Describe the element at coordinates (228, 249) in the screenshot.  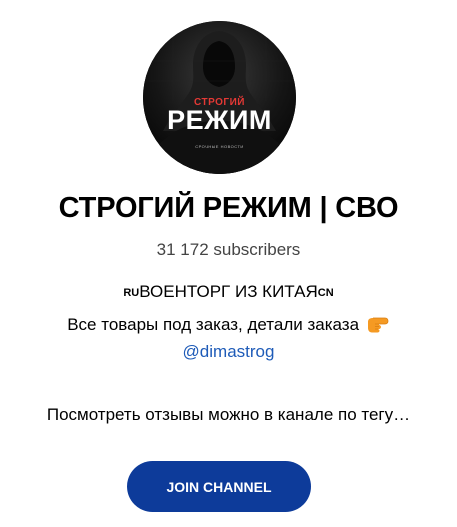
I see `subscriber-count: 31 172 subscribers` at that location.